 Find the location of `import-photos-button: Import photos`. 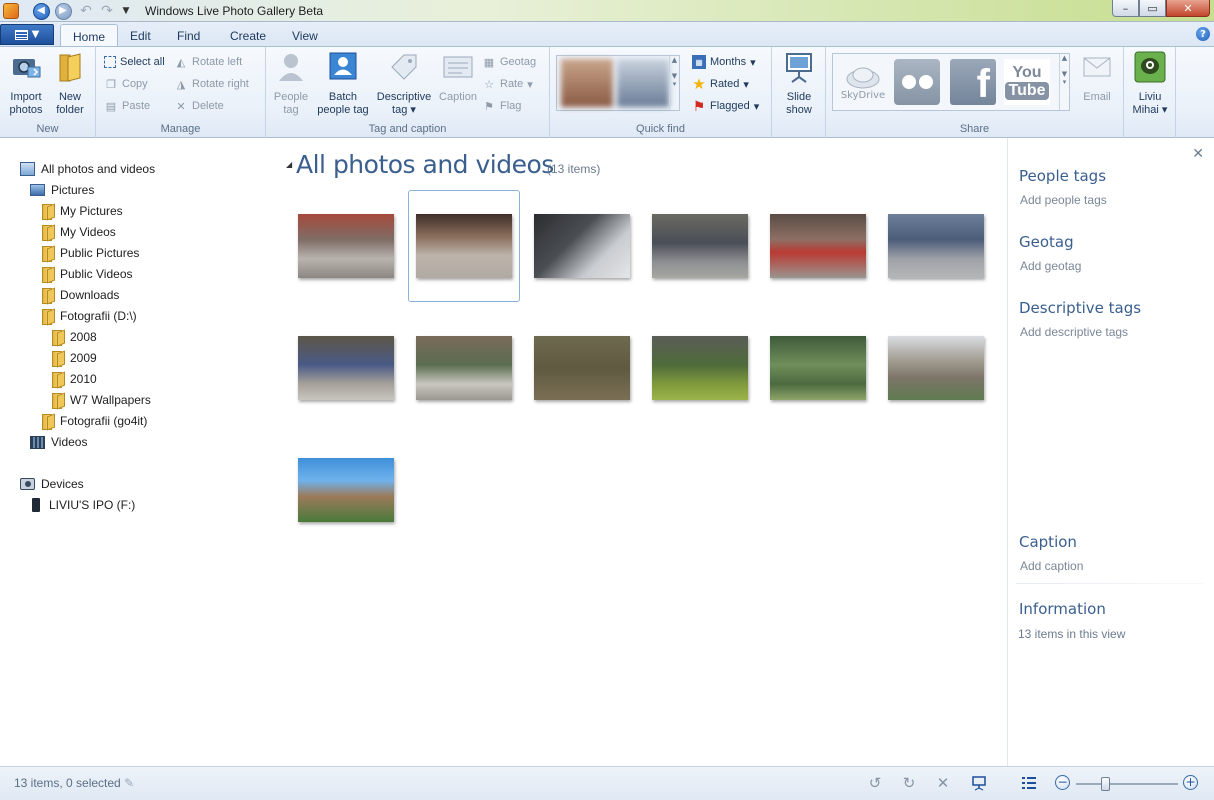

import-photos-button: Import photos is located at coordinates (26, 84).